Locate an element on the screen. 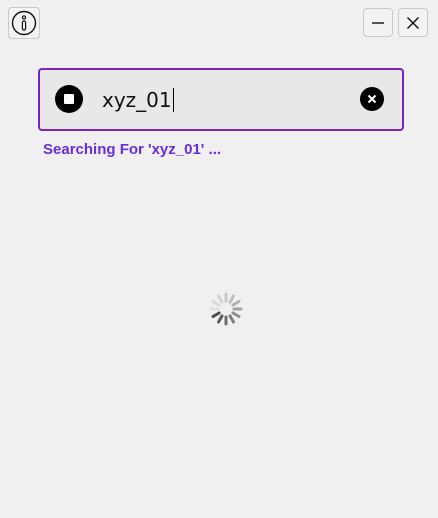 This screenshot has width=438, height=518. clear-search-button is located at coordinates (372, 99).